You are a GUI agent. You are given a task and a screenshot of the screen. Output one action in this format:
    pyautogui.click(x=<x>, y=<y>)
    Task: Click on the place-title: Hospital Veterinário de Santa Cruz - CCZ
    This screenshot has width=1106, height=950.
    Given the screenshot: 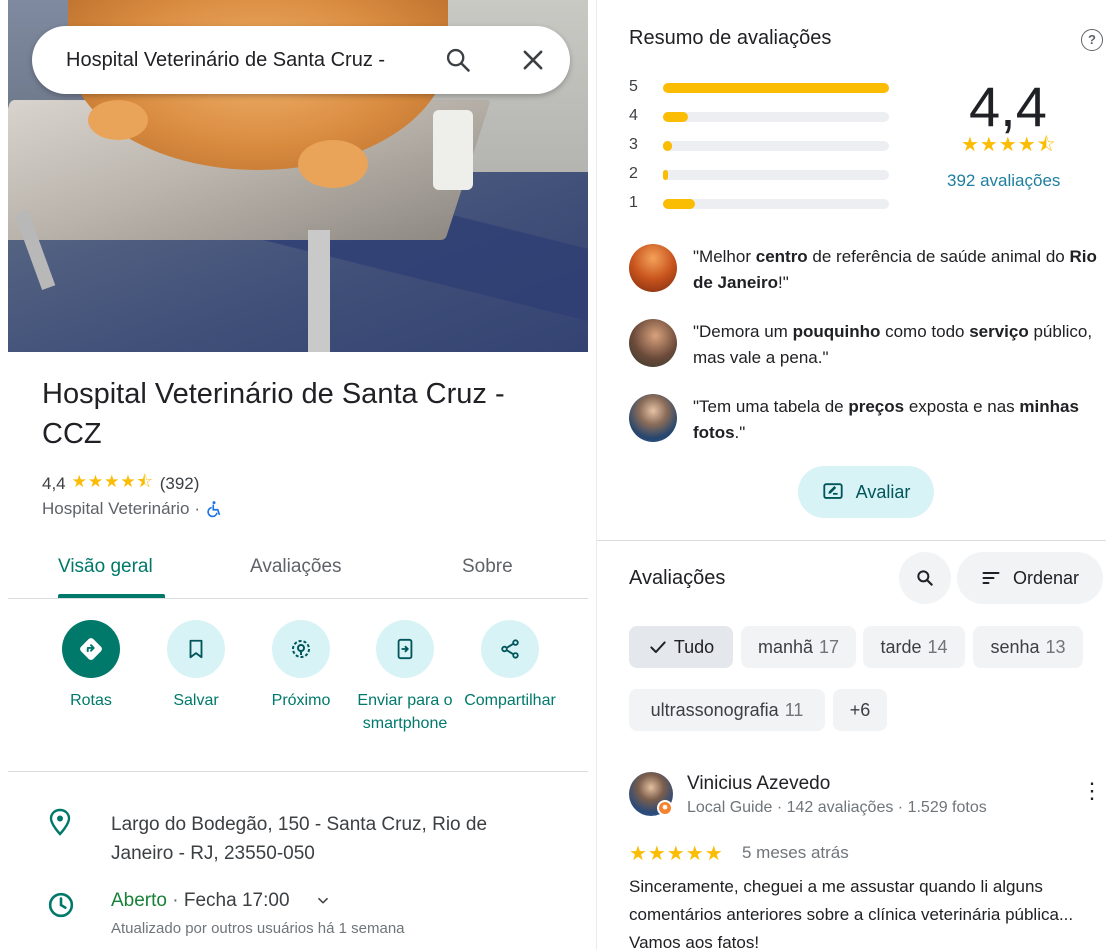 What is the action you would take?
    pyautogui.click(x=273, y=414)
    